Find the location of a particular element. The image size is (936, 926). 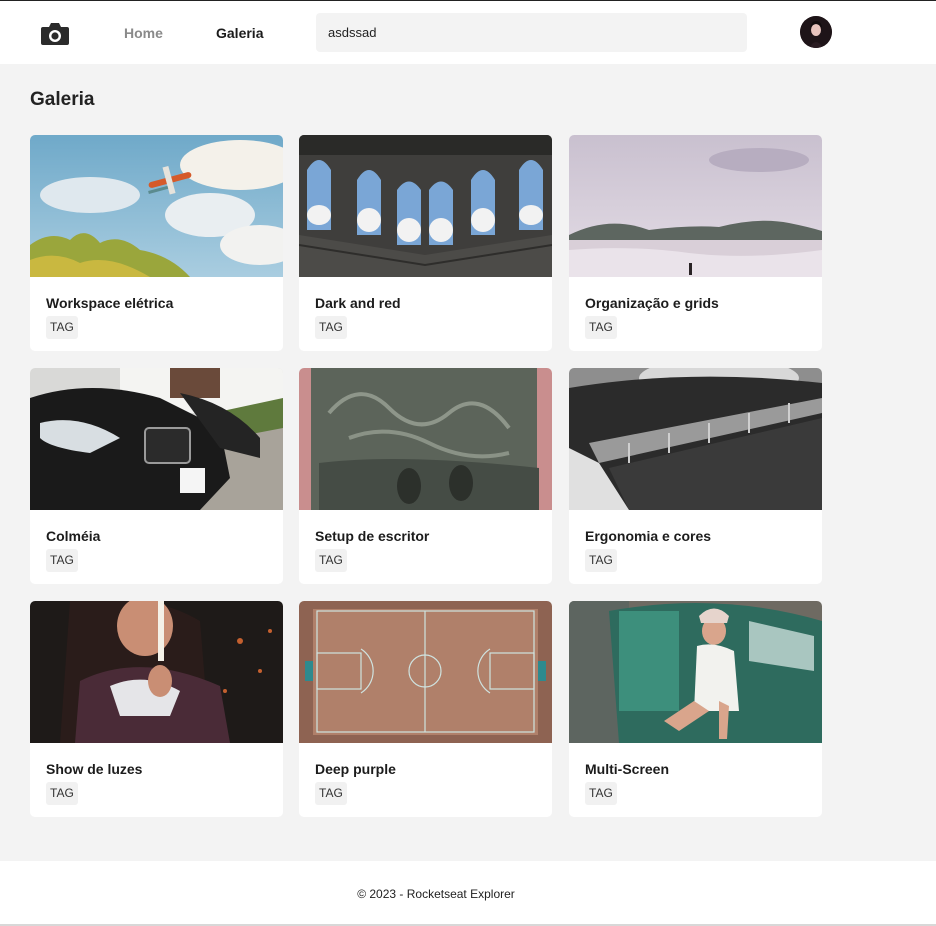

top-navbar: Home Galeria is located at coordinates (468, 32).